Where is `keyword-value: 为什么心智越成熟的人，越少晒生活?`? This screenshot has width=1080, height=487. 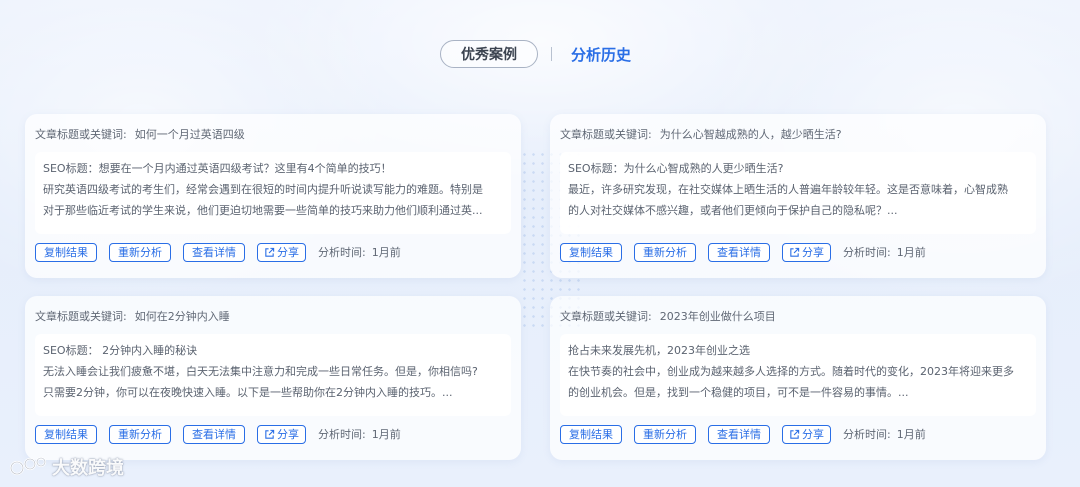
keyword-value: 为什么心智越成熟的人，越少晒生活? is located at coordinates (750, 134).